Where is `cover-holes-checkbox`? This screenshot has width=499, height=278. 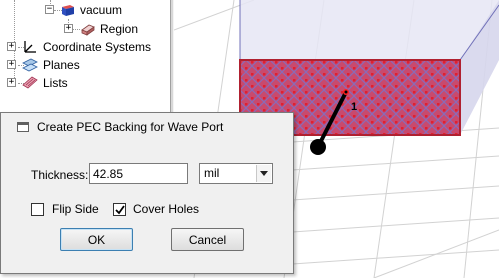 cover-holes-checkbox is located at coordinates (119, 209).